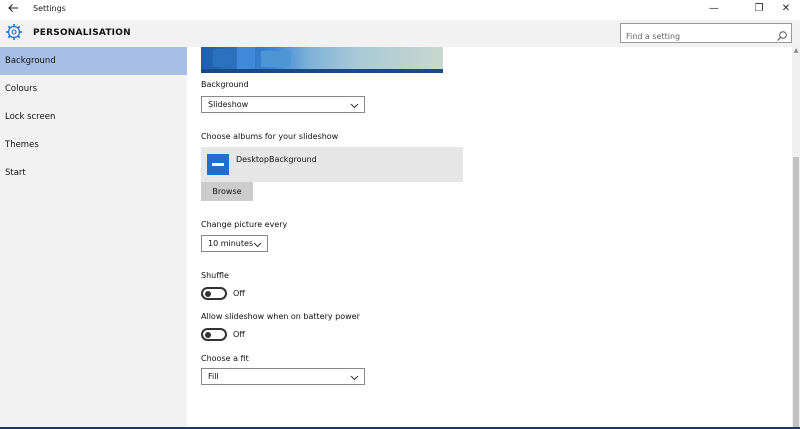 The image size is (800, 429). What do you see at coordinates (332, 164) in the screenshot?
I see `album-item: DesktopBackground` at bounding box center [332, 164].